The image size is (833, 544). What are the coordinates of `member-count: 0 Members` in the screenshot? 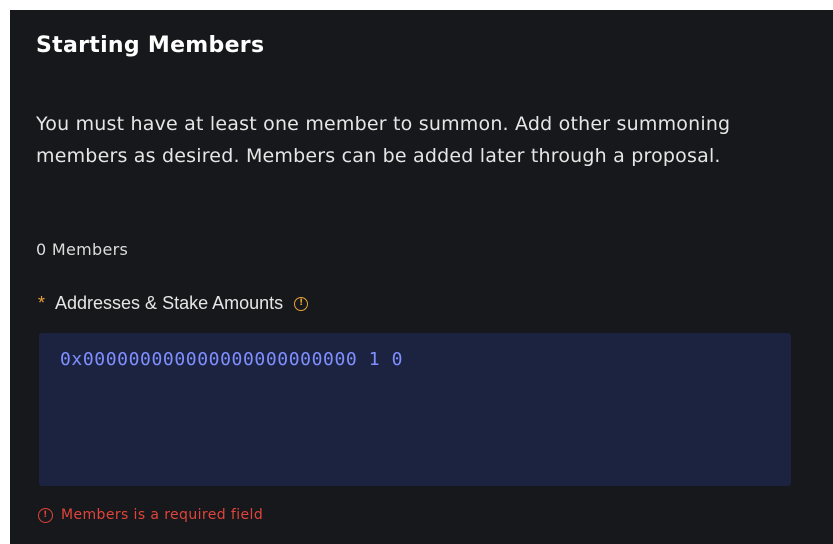 It's located at (82, 249).